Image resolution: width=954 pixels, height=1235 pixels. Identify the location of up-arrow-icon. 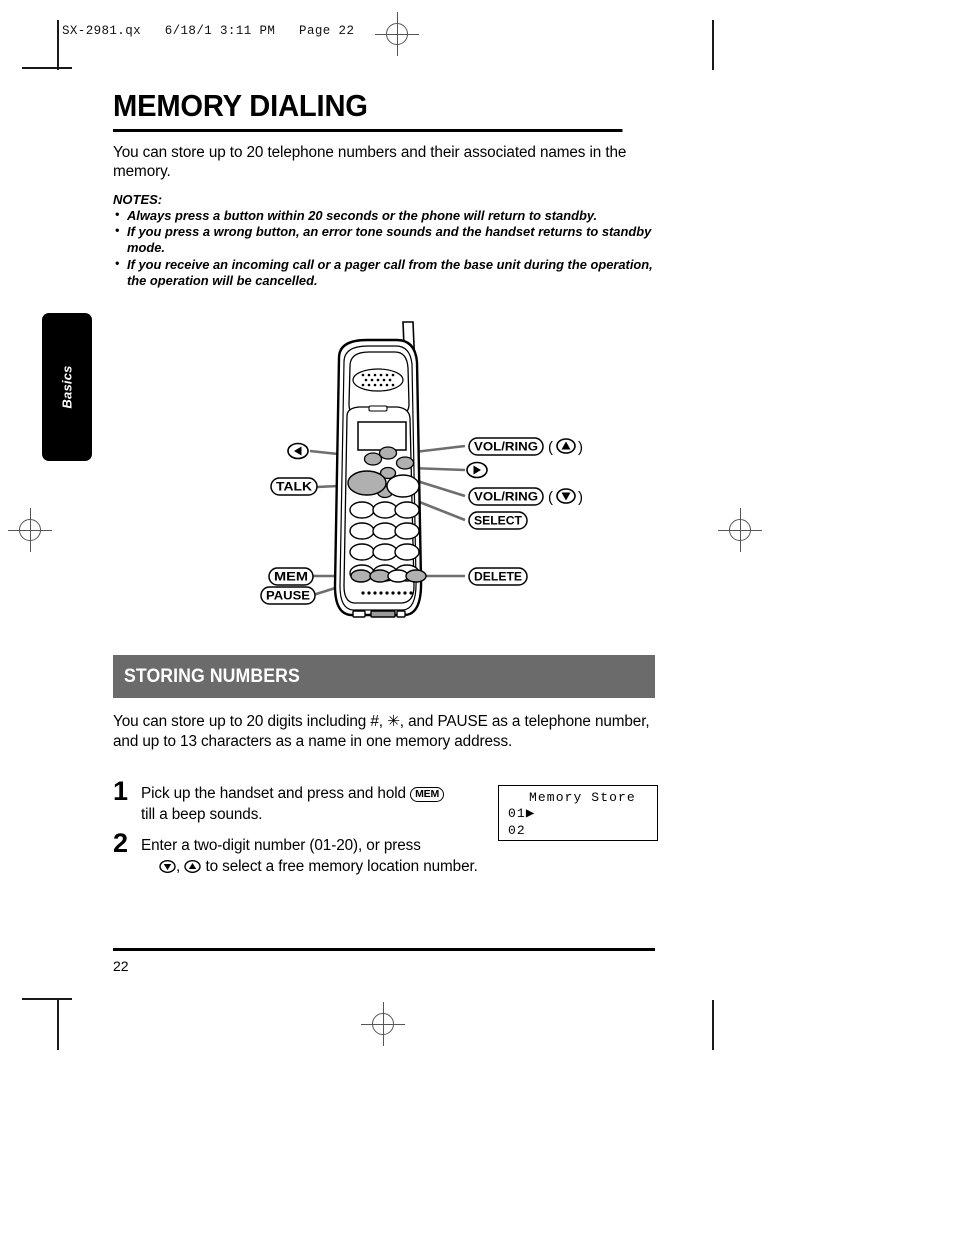
(193, 866).